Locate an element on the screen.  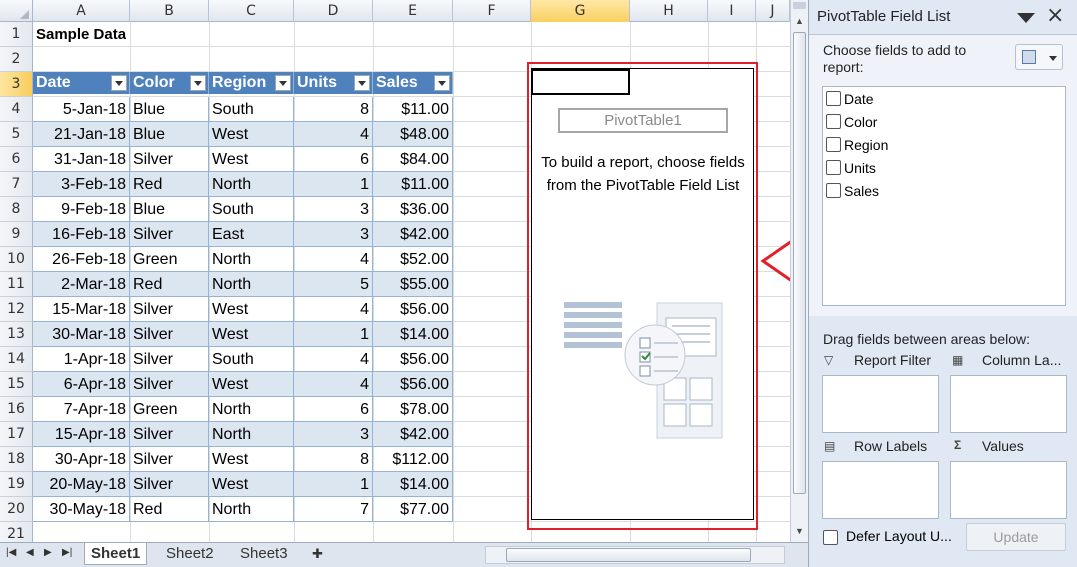
row-header: 6 is located at coordinates (16, 159).